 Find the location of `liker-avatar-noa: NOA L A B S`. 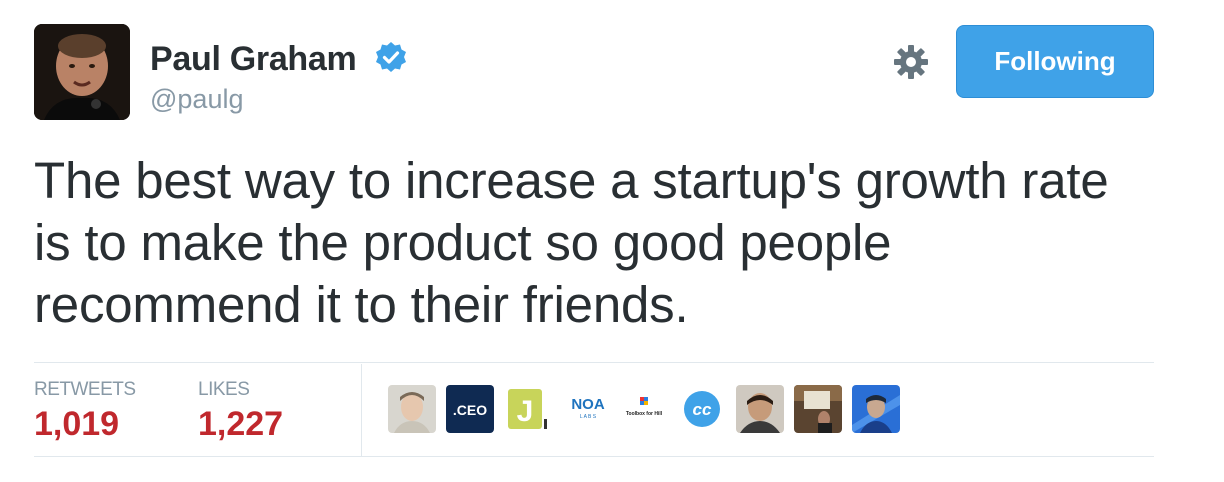

liker-avatar-noa: NOA L A B S is located at coordinates (588, 409).